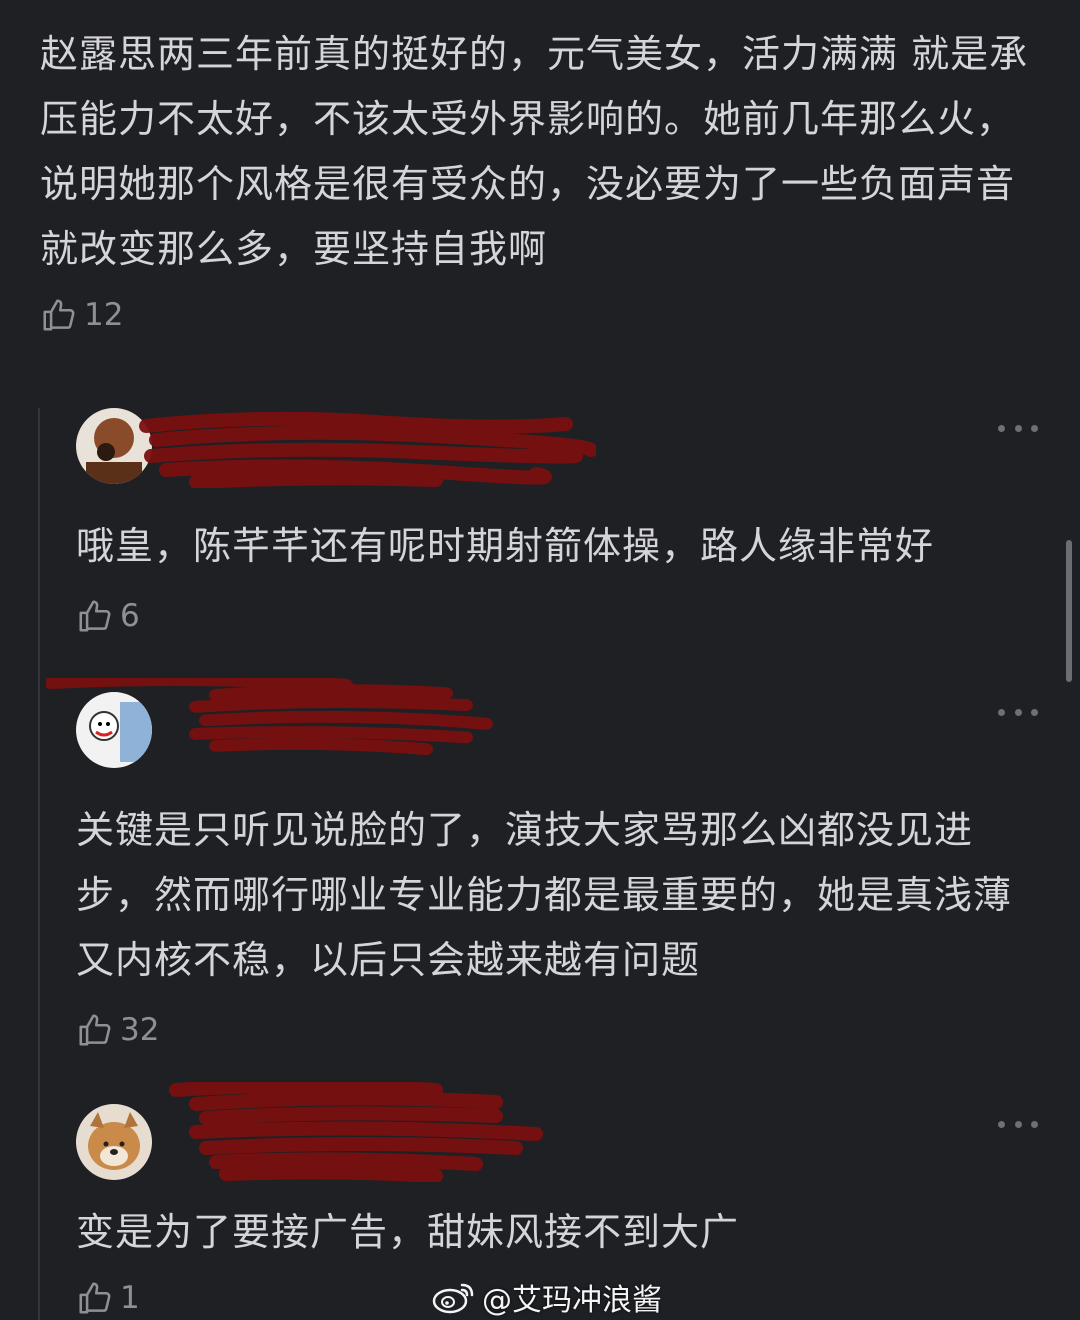 This screenshot has height=1320, width=1080. Describe the element at coordinates (1069, 611) in the screenshot. I see `scrollbar` at that location.